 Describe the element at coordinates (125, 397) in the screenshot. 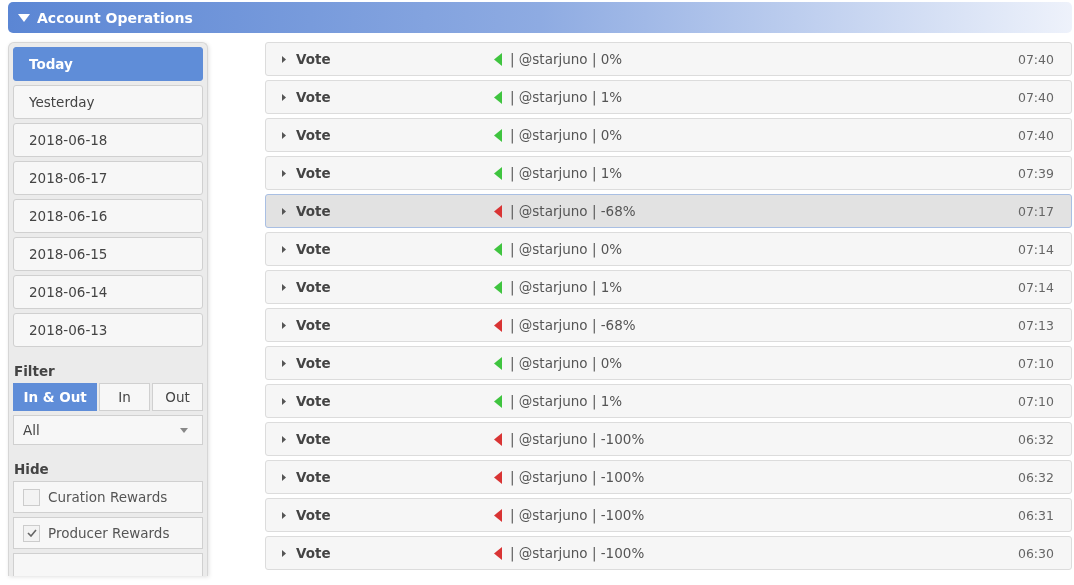

I see `filter-tab: In` at that location.